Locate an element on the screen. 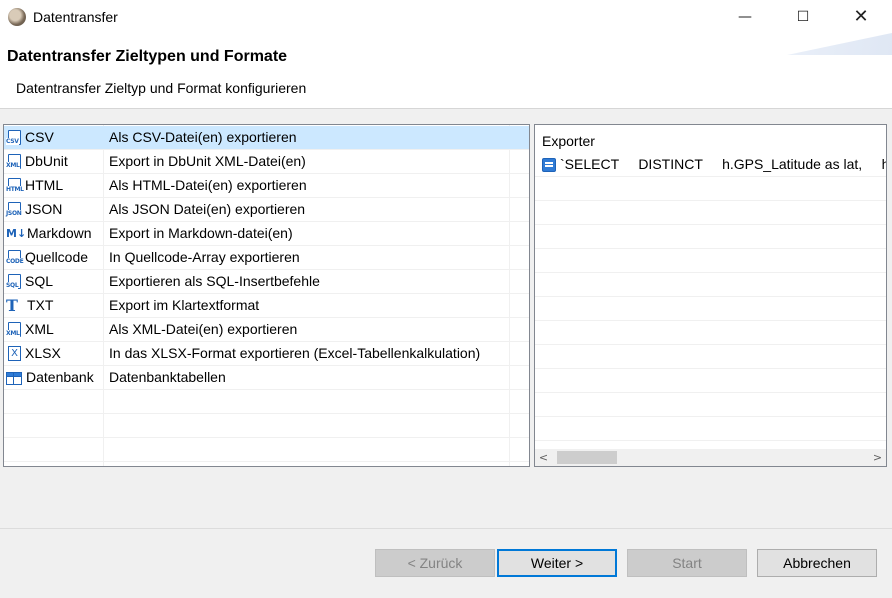  xml-file-icon: XML is located at coordinates (13, 329).